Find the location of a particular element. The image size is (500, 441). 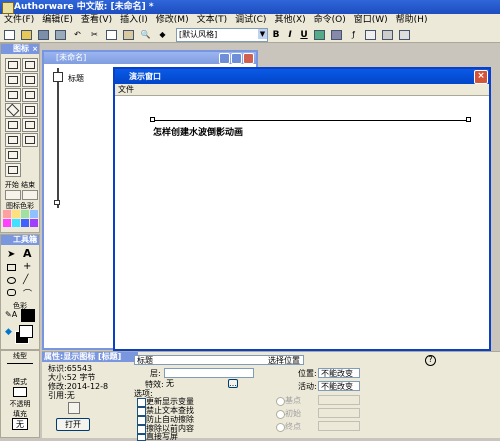

checkbox-update-variables is located at coordinates (141, 402).